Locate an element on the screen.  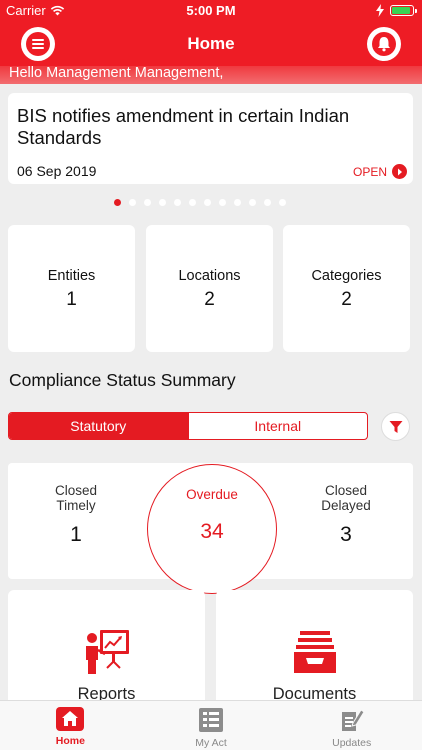
page-title: Home is located at coordinates (211, 43).